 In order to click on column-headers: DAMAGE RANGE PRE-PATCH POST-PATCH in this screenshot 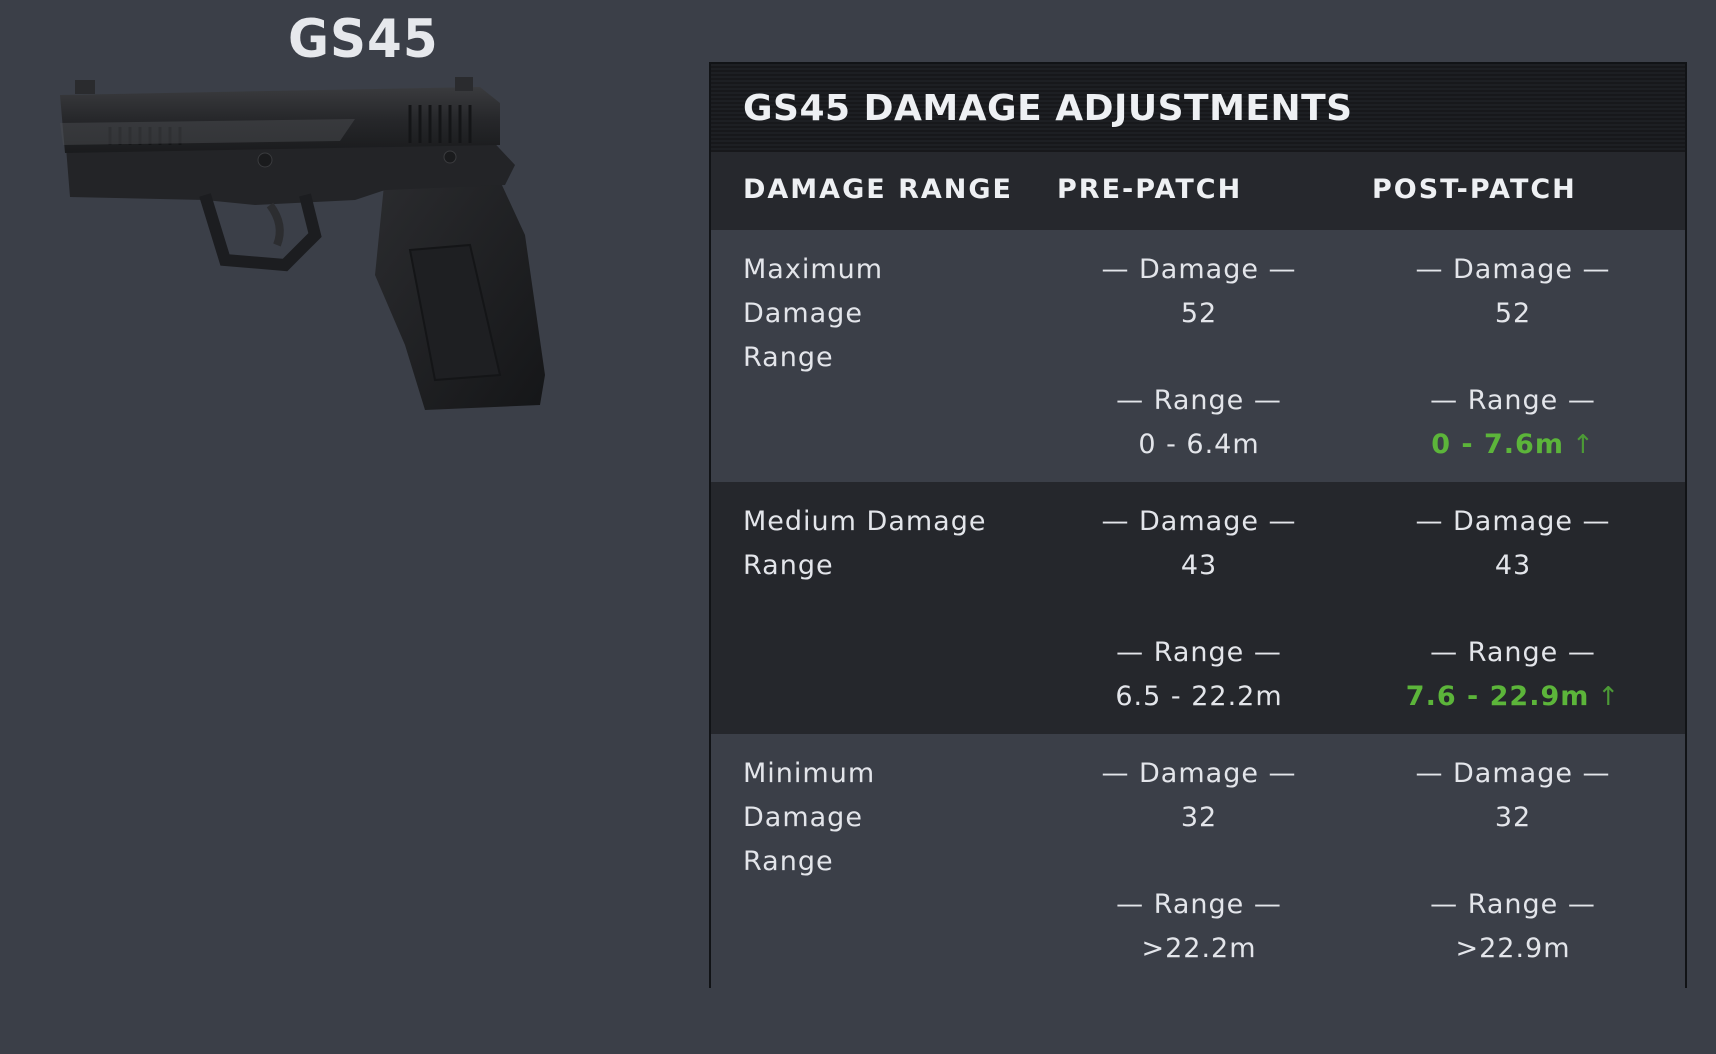, I will do `click(1198, 191)`.